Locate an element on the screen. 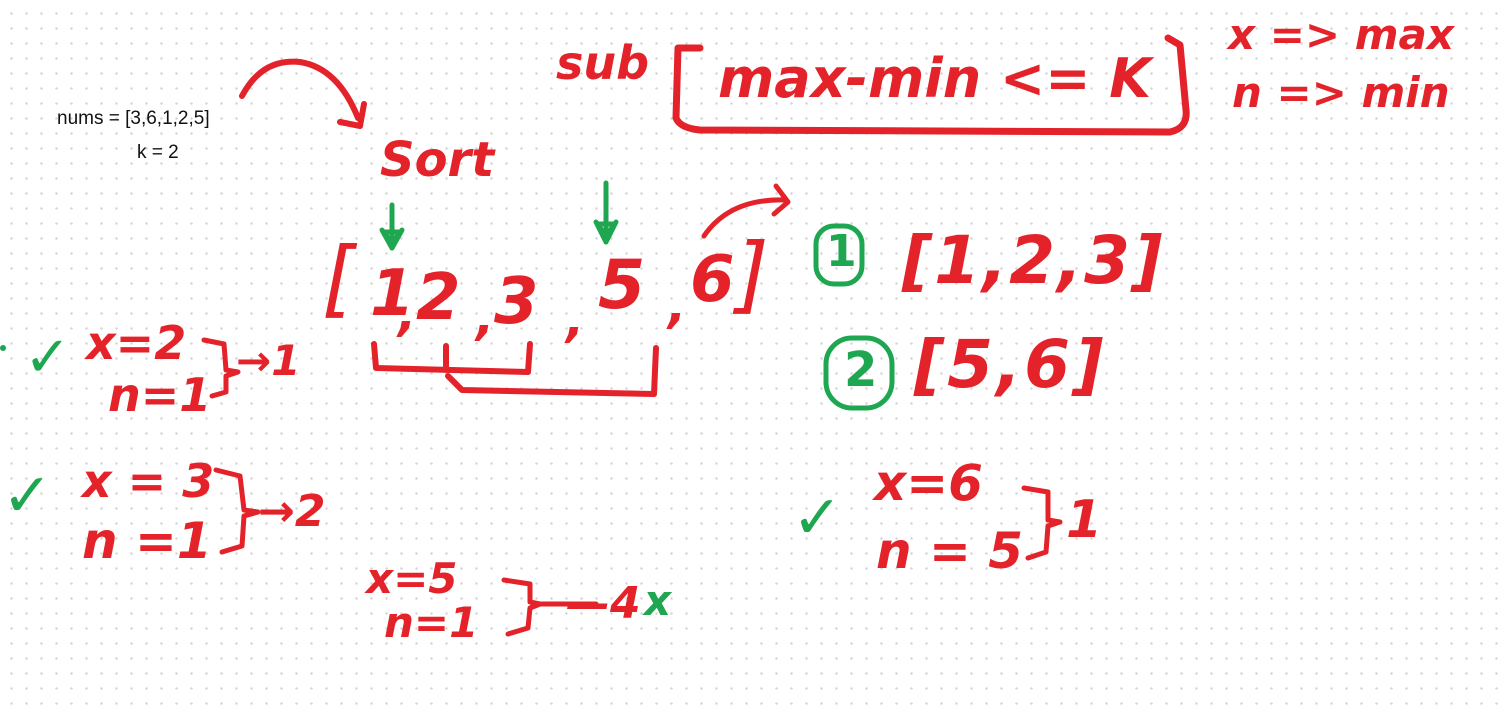  sorted-item-3: 3 is located at coordinates (516, 302).